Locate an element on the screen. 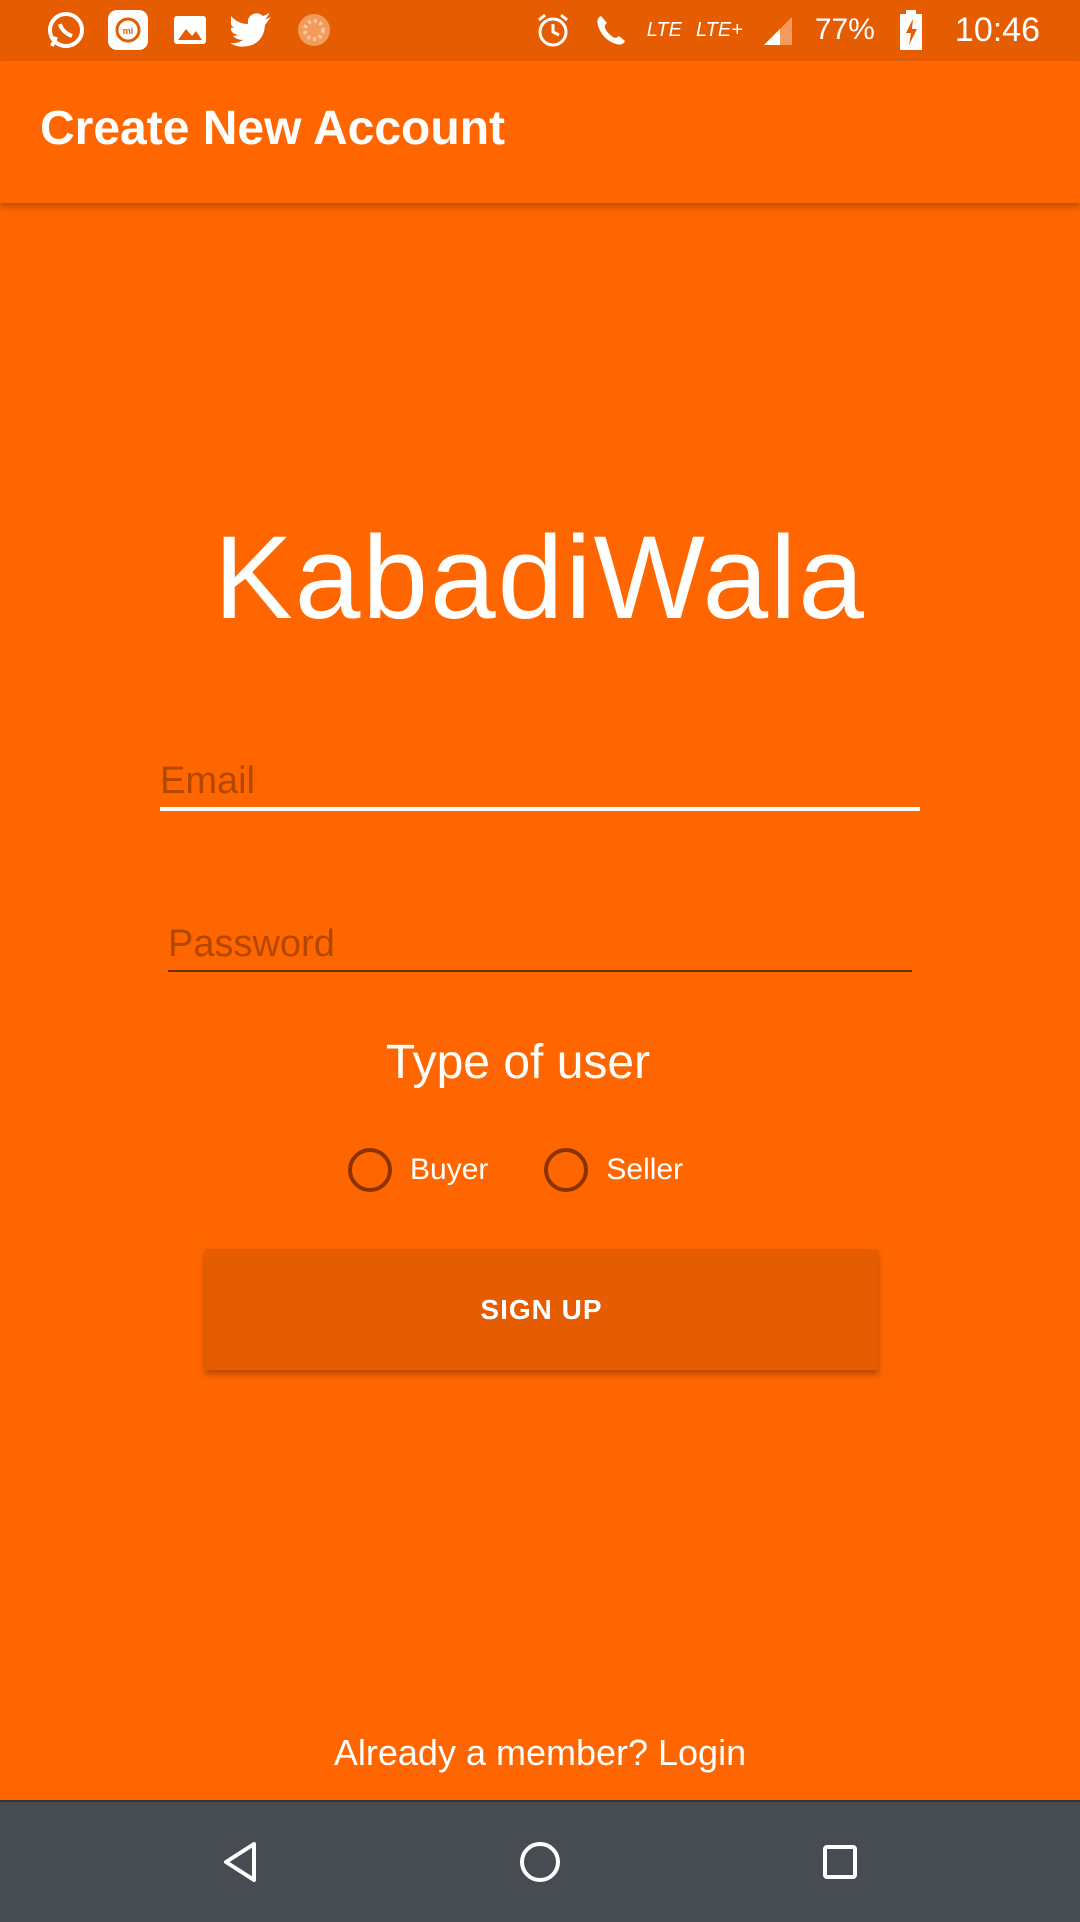 The width and height of the screenshot is (1080, 1922). radio-label-buyer: Buyer is located at coordinates (449, 1170).